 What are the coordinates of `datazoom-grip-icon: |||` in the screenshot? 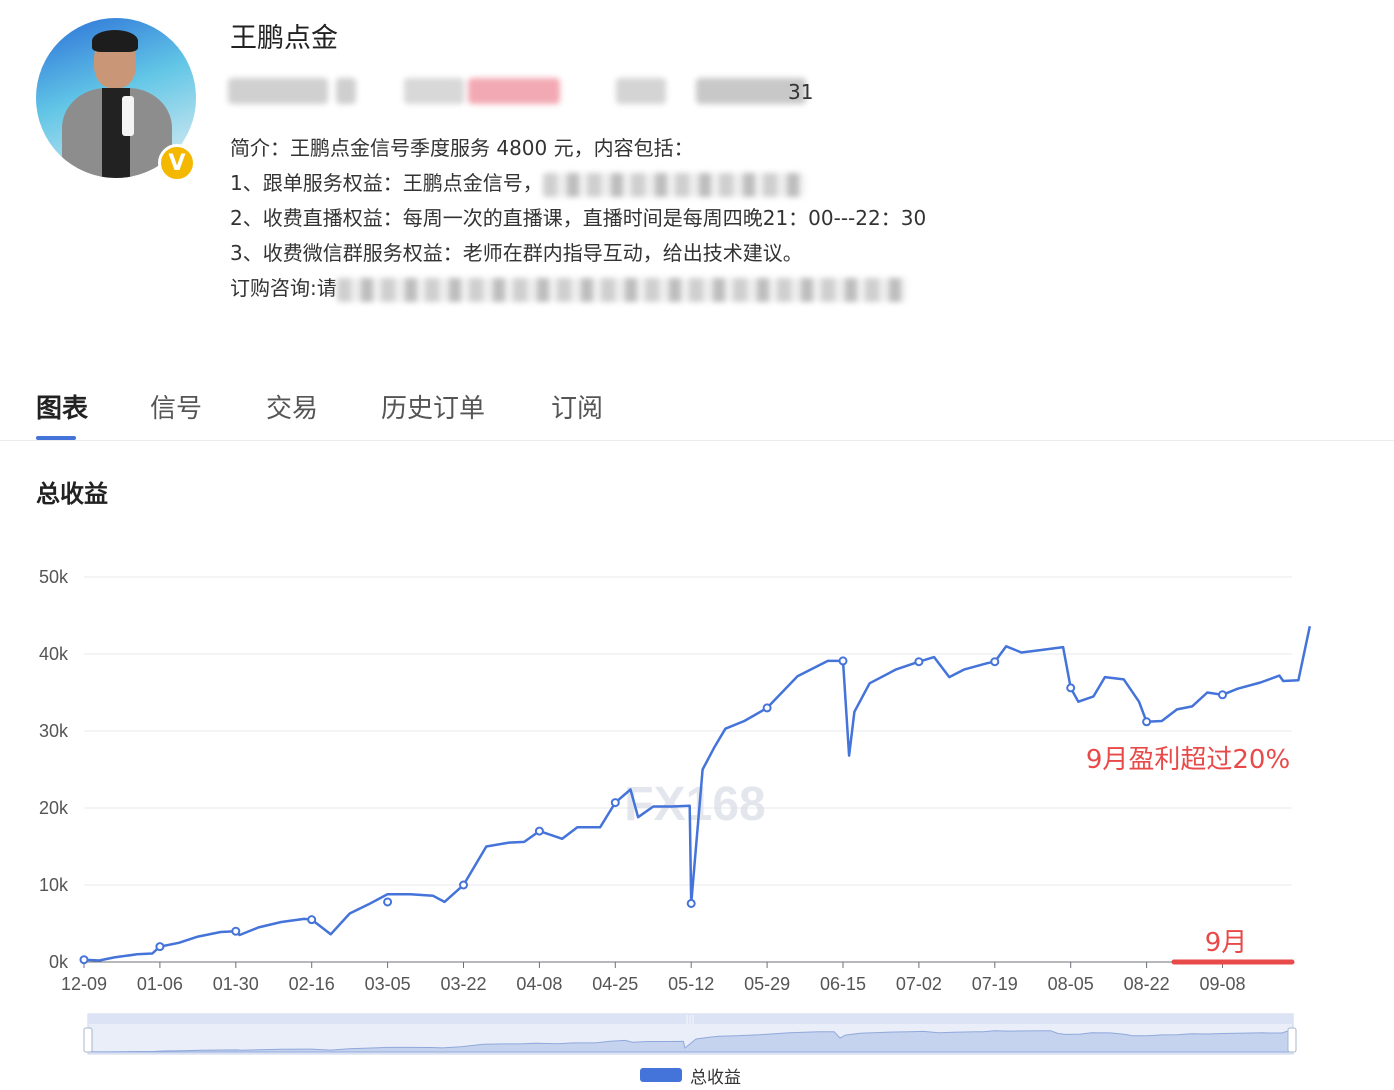 It's located at (689, 1020).